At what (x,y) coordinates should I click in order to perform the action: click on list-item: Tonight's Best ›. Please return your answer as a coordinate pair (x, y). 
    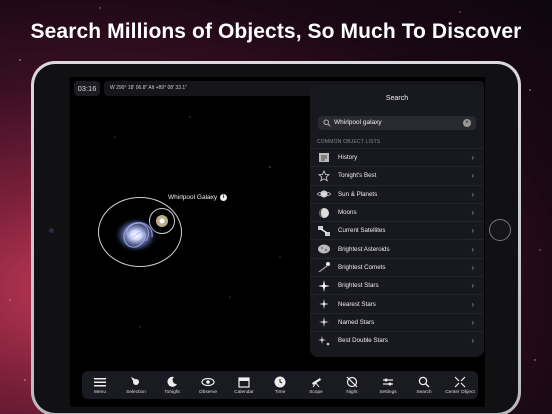
    Looking at the image, I should click on (397, 175).